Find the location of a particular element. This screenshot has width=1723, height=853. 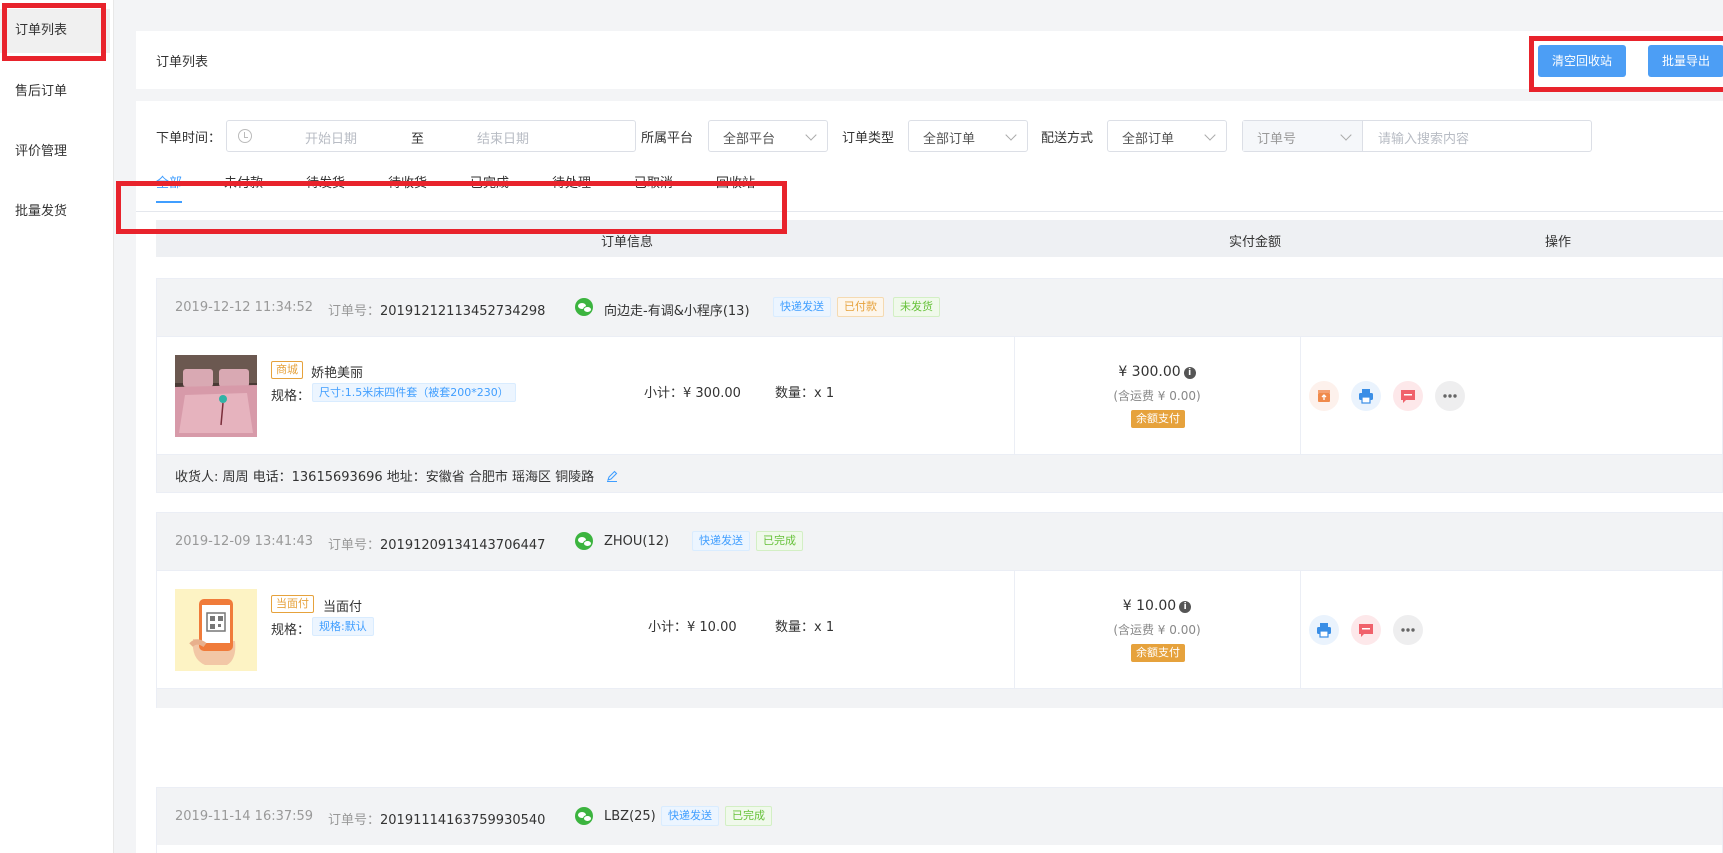

platform-select: 全部平台 is located at coordinates (768, 136).